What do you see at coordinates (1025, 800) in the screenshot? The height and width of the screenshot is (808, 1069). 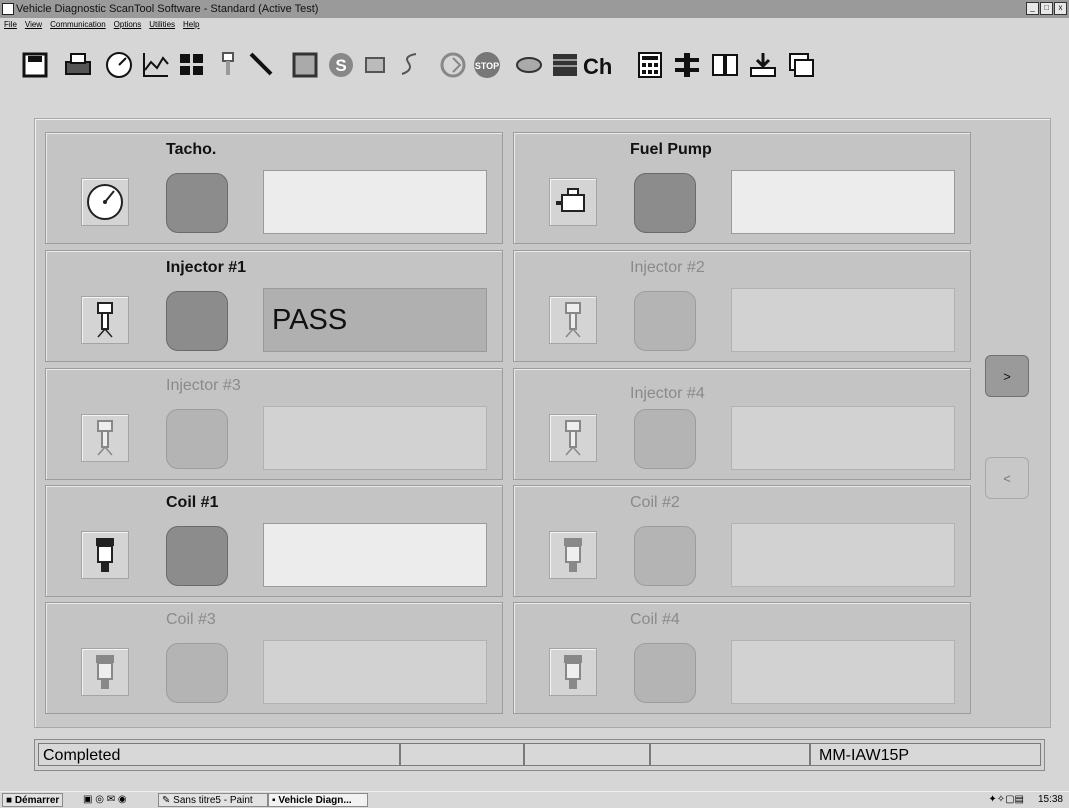 I see `system-tray: ✦✧▢▤ 15:38` at bounding box center [1025, 800].